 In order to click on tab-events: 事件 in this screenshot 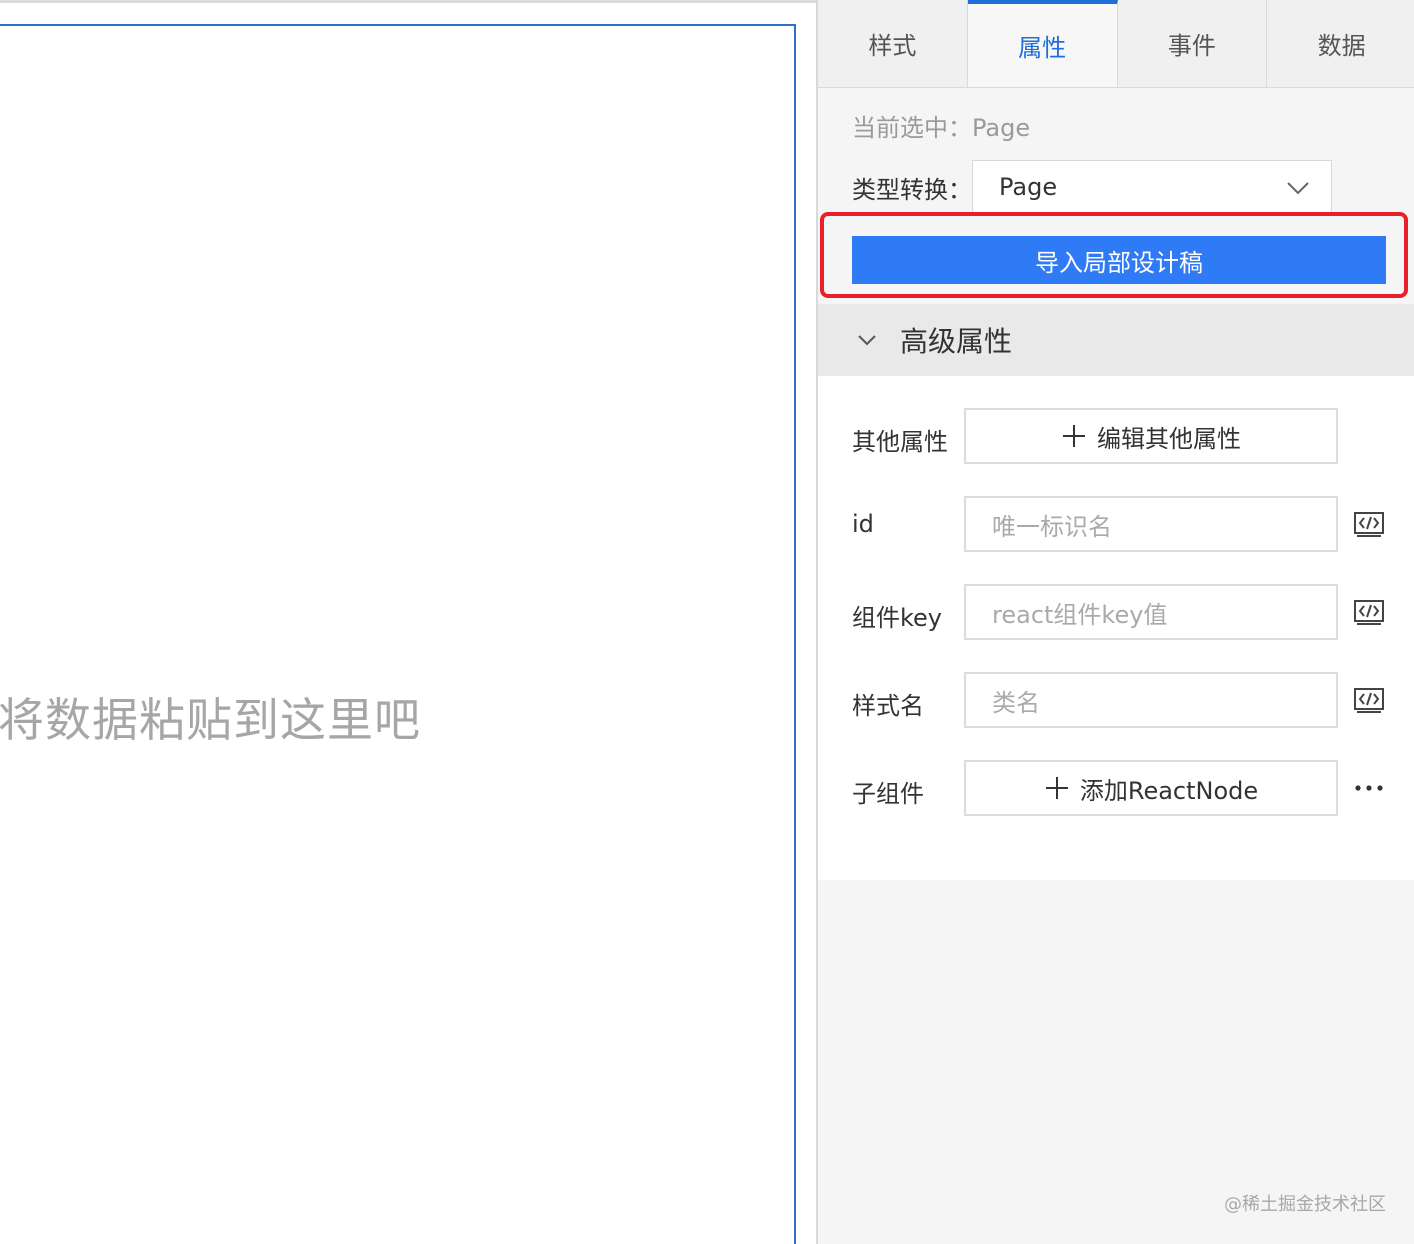, I will do `click(1192, 43)`.